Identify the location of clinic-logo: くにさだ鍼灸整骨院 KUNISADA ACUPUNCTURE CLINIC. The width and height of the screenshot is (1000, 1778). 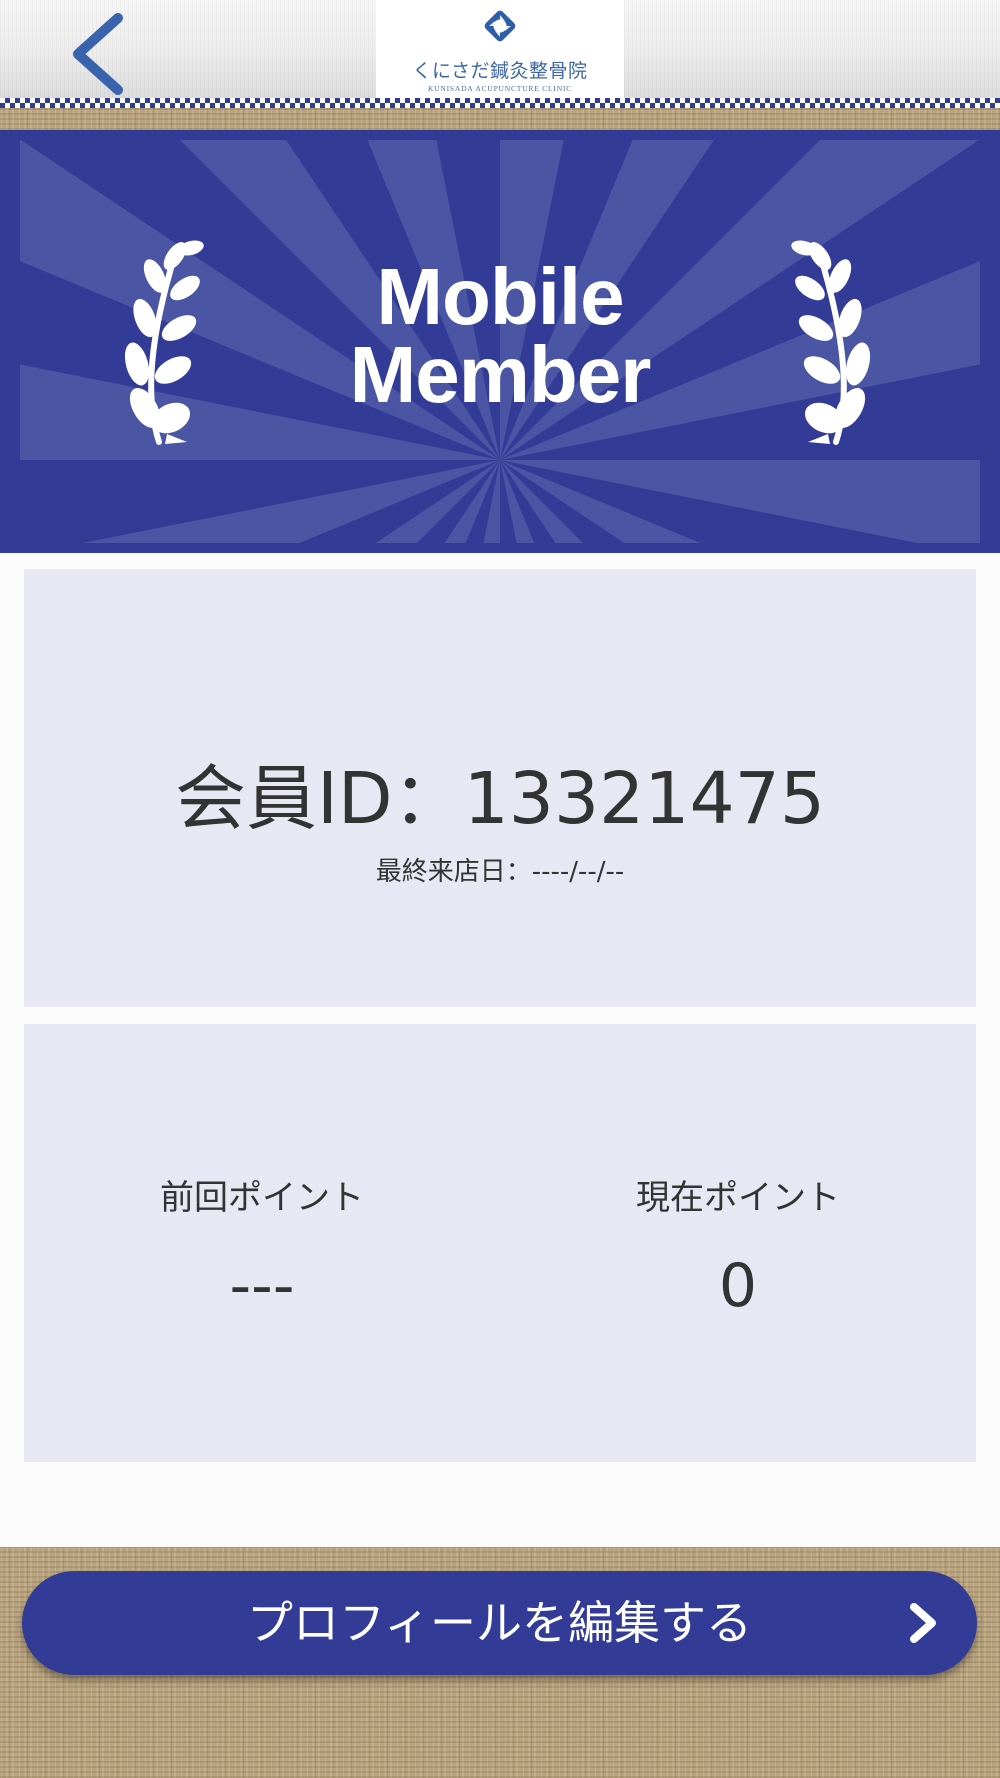
(500, 53).